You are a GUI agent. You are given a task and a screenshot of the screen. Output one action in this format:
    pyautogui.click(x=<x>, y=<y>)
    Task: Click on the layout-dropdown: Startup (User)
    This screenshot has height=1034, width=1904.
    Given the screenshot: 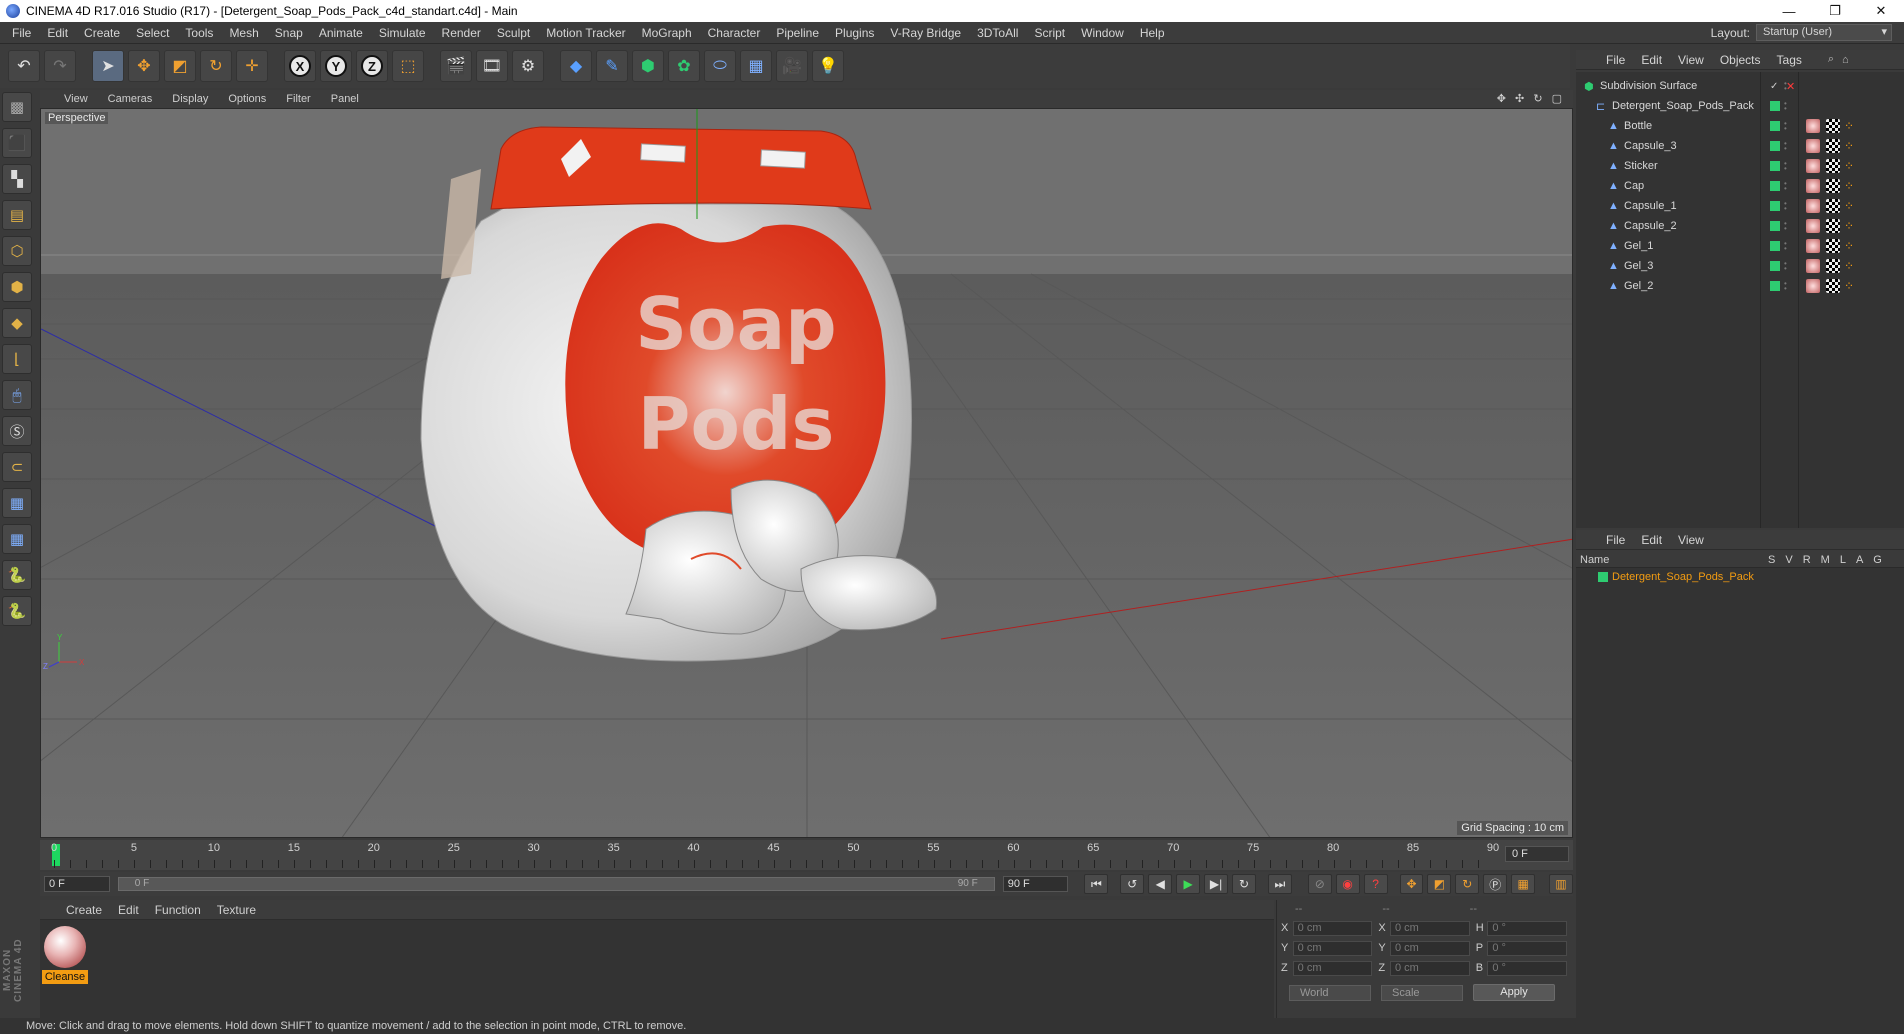 What is the action you would take?
    pyautogui.click(x=1824, y=32)
    